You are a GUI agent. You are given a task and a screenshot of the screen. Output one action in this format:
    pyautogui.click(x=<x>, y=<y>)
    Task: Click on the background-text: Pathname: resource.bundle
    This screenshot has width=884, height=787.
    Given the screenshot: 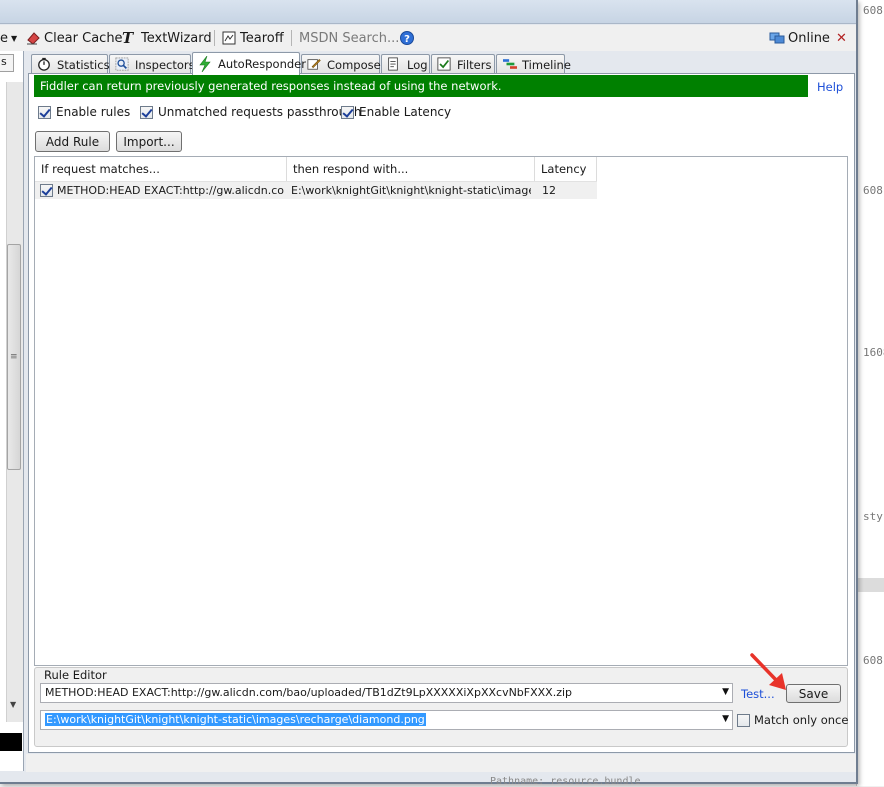 What is the action you would take?
    pyautogui.click(x=565, y=781)
    